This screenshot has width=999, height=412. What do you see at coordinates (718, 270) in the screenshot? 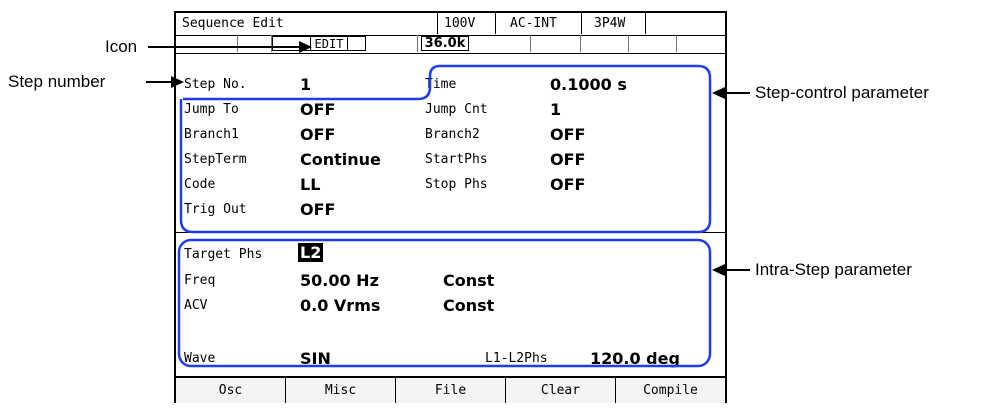
I see `intra-step-arrowhead` at bounding box center [718, 270].